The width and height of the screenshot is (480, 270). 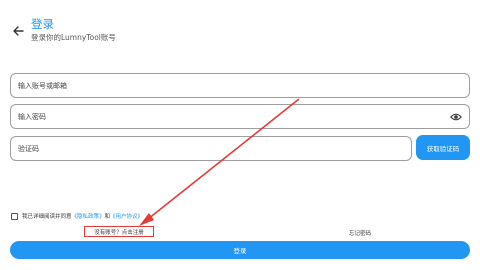 What do you see at coordinates (243, 116) in the screenshot?
I see `password-input` at bounding box center [243, 116].